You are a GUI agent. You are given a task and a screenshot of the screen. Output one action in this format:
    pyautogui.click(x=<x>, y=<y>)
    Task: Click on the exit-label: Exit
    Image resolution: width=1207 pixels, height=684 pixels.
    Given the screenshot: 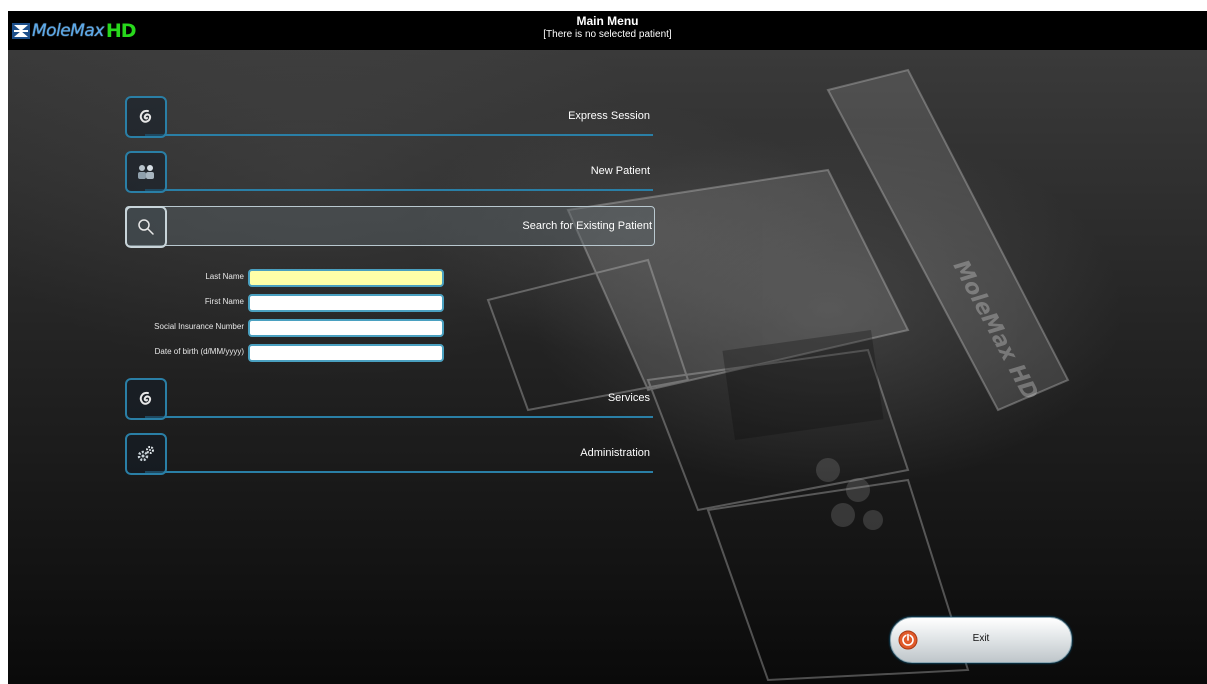 What is the action you would take?
    pyautogui.click(x=981, y=638)
    